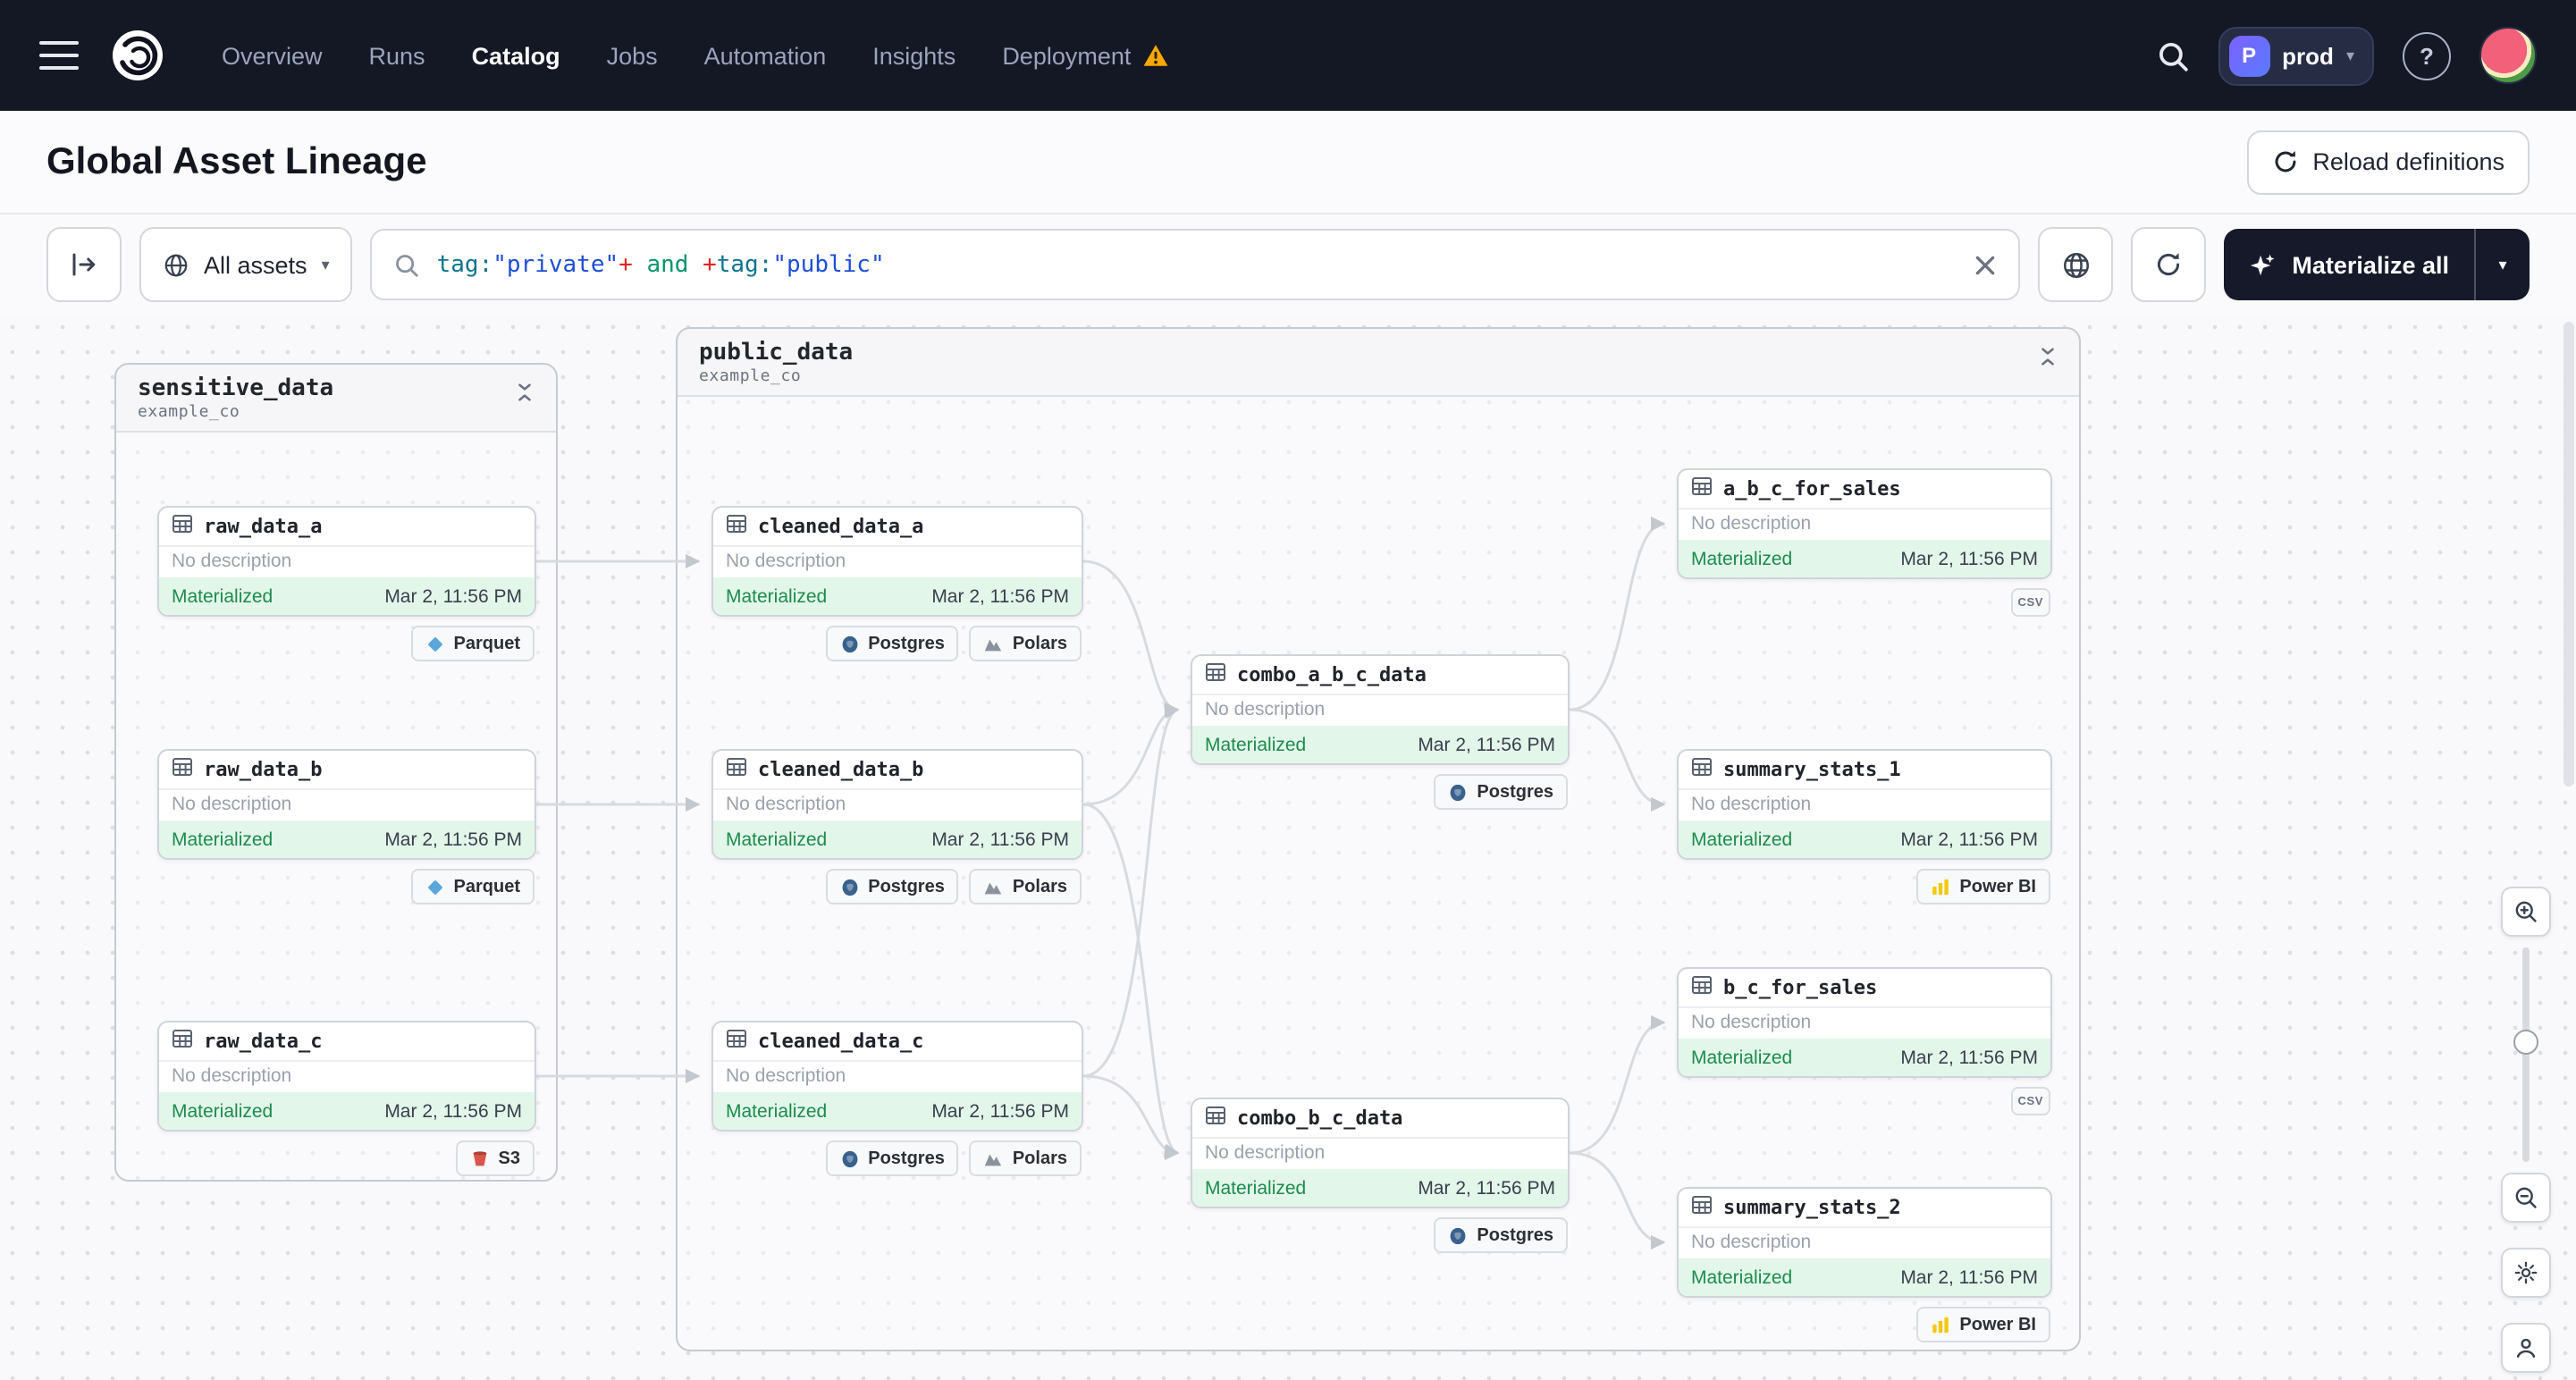  I want to click on zoom-in-button, so click(2526, 912).